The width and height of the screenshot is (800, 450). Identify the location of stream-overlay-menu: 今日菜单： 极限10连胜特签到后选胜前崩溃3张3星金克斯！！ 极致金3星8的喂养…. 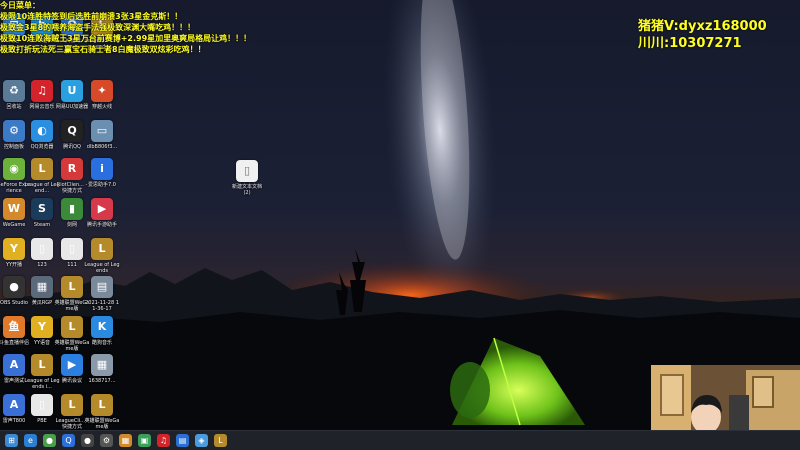
(150, 27).